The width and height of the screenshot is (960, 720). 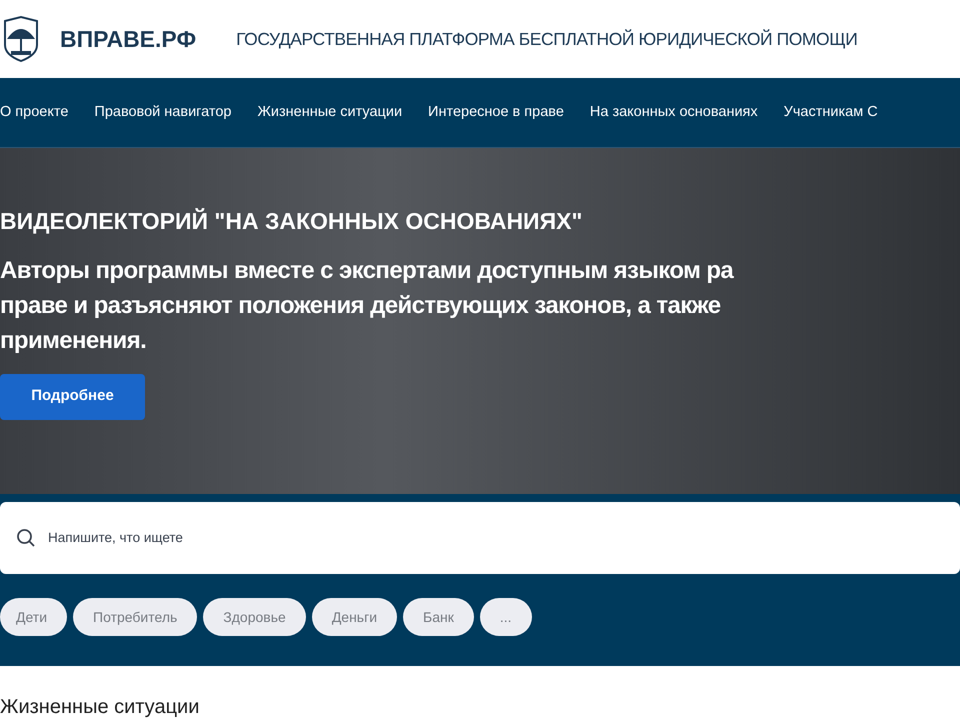 I want to click on nav-link: О проекте, so click(x=34, y=113).